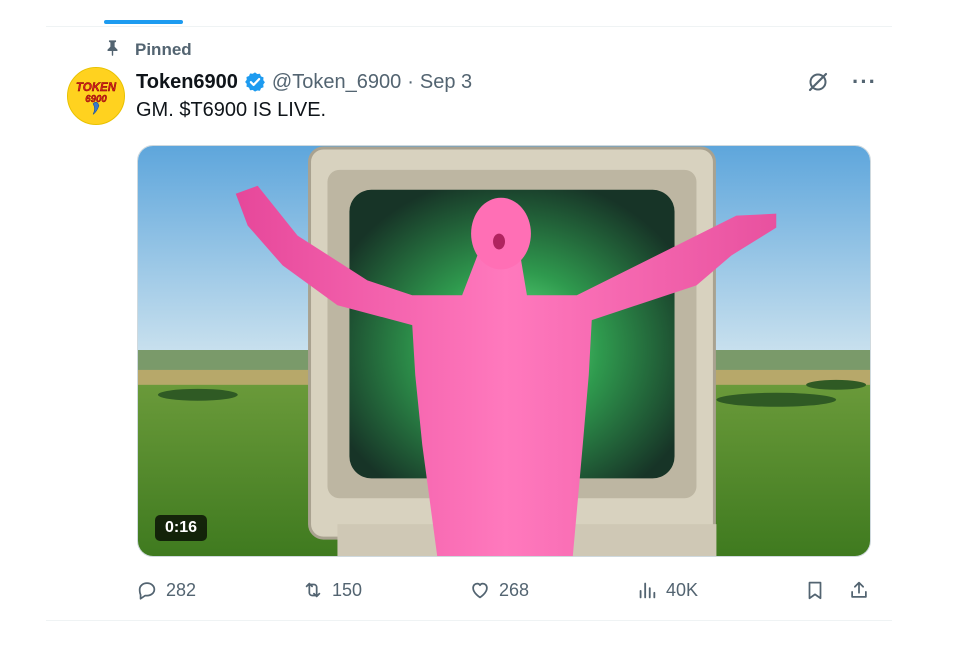 This screenshot has width=980, height=653. What do you see at coordinates (347, 589) in the screenshot?
I see `repost-count: 150` at bounding box center [347, 589].